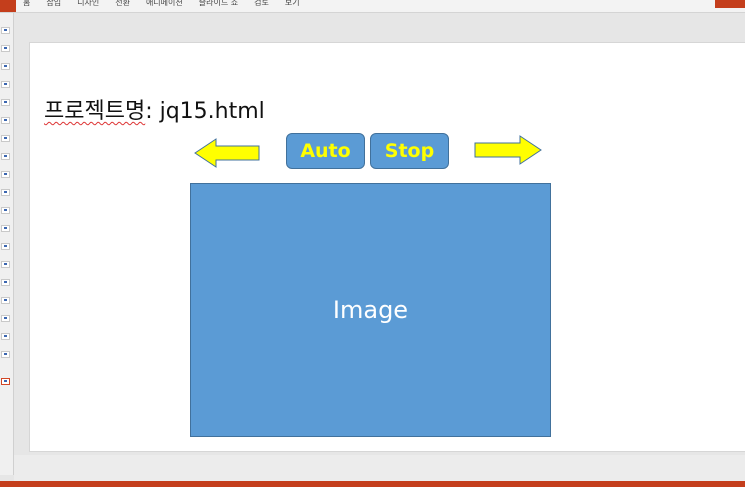 The image size is (745, 487). I want to click on status-bar, so click(372, 484).